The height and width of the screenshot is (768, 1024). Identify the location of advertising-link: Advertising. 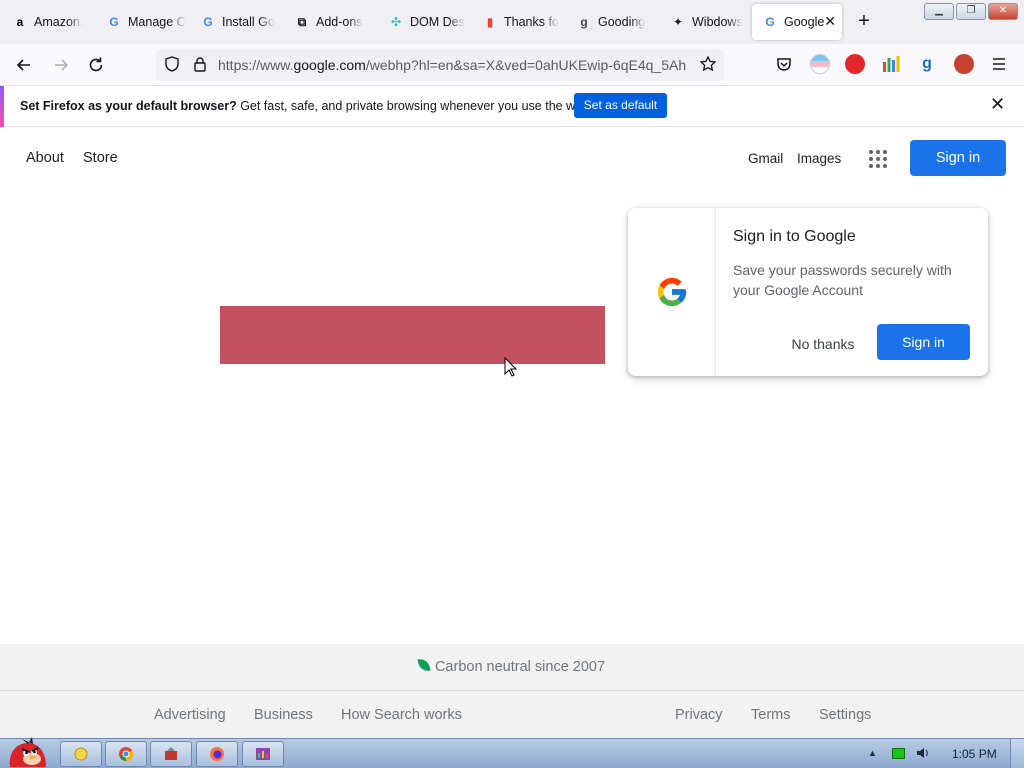
(190, 715).